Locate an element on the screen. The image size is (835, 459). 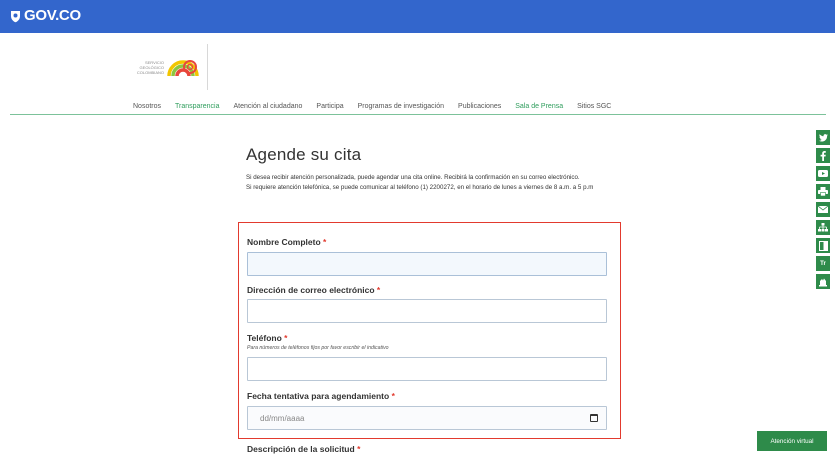
email-input is located at coordinates (427, 311).